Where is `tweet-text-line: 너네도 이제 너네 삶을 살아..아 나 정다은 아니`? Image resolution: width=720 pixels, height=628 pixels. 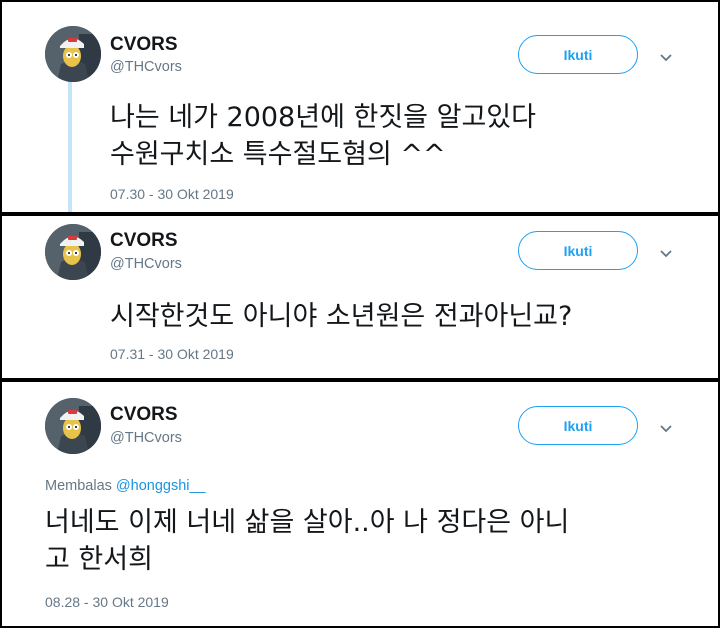 tweet-text-line: 너네도 이제 너네 삶을 살아..아 나 정다은 아니 is located at coordinates (307, 522).